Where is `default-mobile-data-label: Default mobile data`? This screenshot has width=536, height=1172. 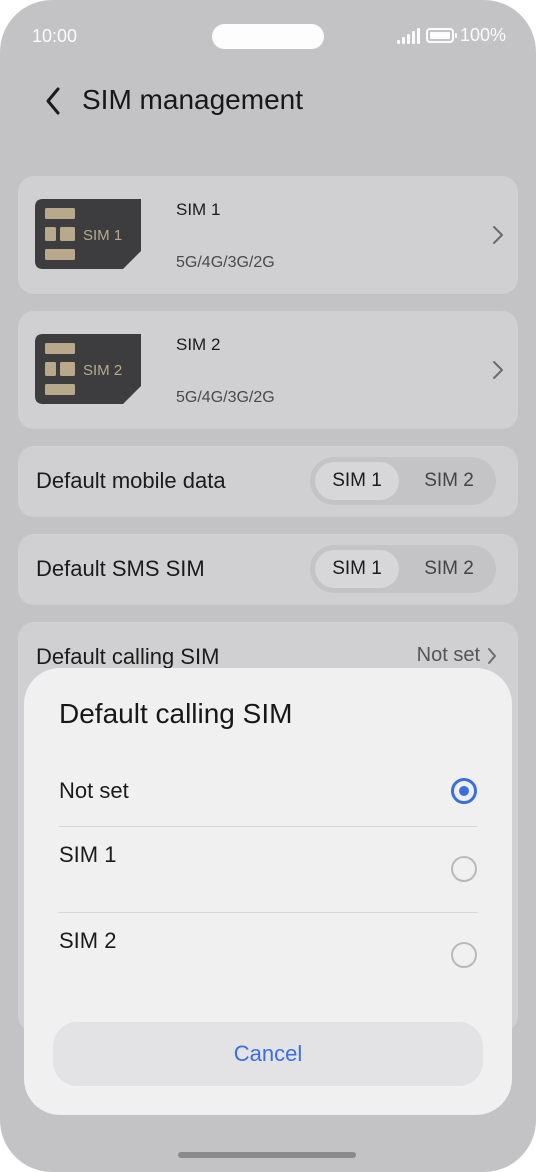
default-mobile-data-label: Default mobile data is located at coordinates (131, 480).